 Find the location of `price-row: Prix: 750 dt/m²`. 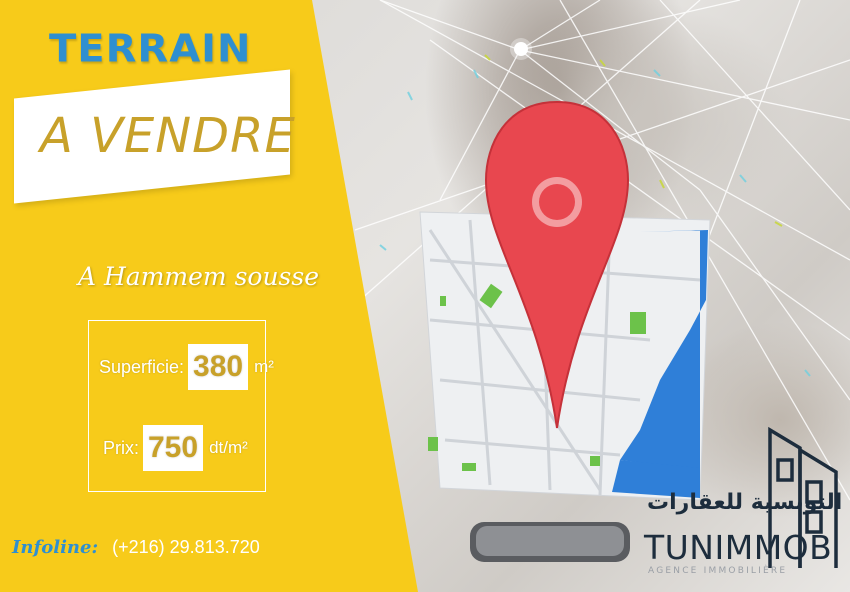

price-row: Prix: 750 dt/m² is located at coordinates (175, 448).